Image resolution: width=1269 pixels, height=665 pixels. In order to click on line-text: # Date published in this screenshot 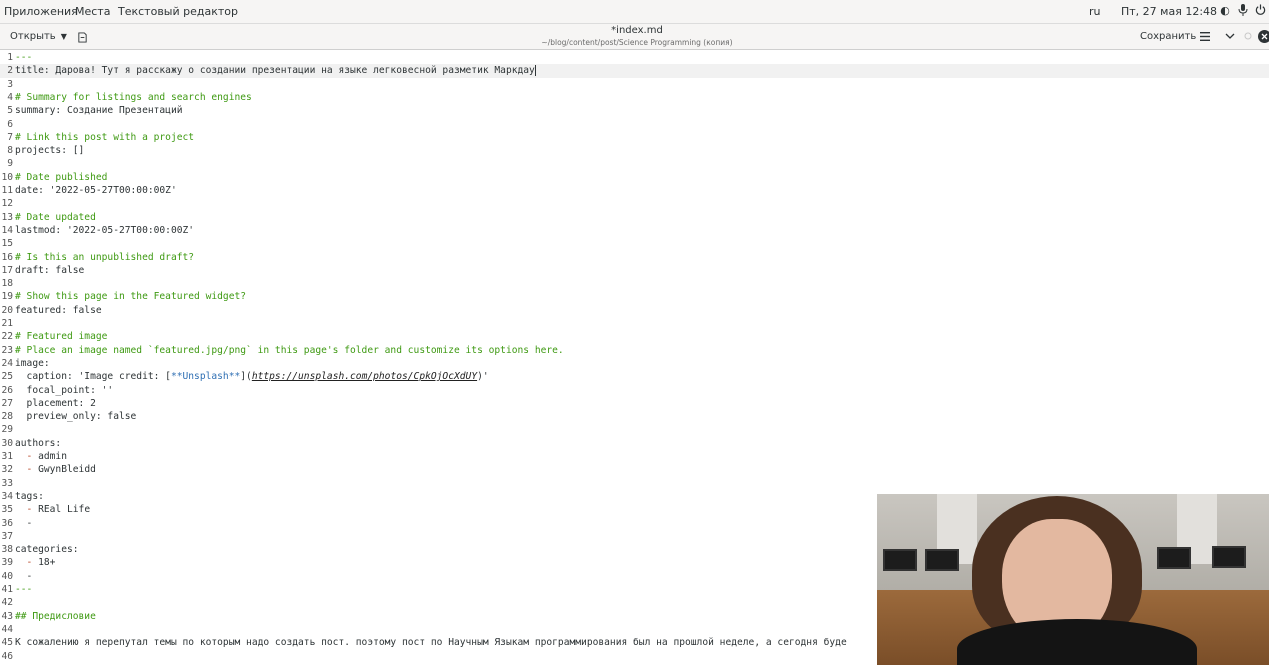, I will do `click(61, 177)`.